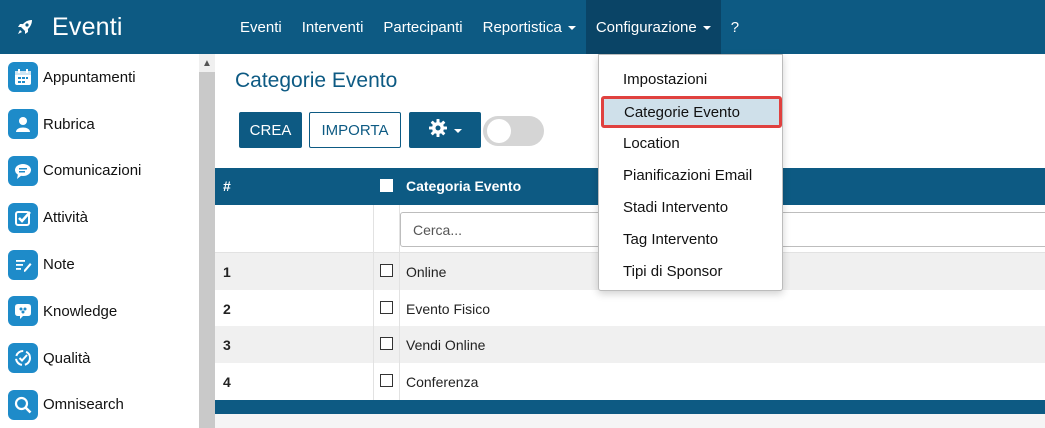 The image size is (1045, 428). Describe the element at coordinates (227, 272) in the screenshot. I see `row-number: 1` at that location.